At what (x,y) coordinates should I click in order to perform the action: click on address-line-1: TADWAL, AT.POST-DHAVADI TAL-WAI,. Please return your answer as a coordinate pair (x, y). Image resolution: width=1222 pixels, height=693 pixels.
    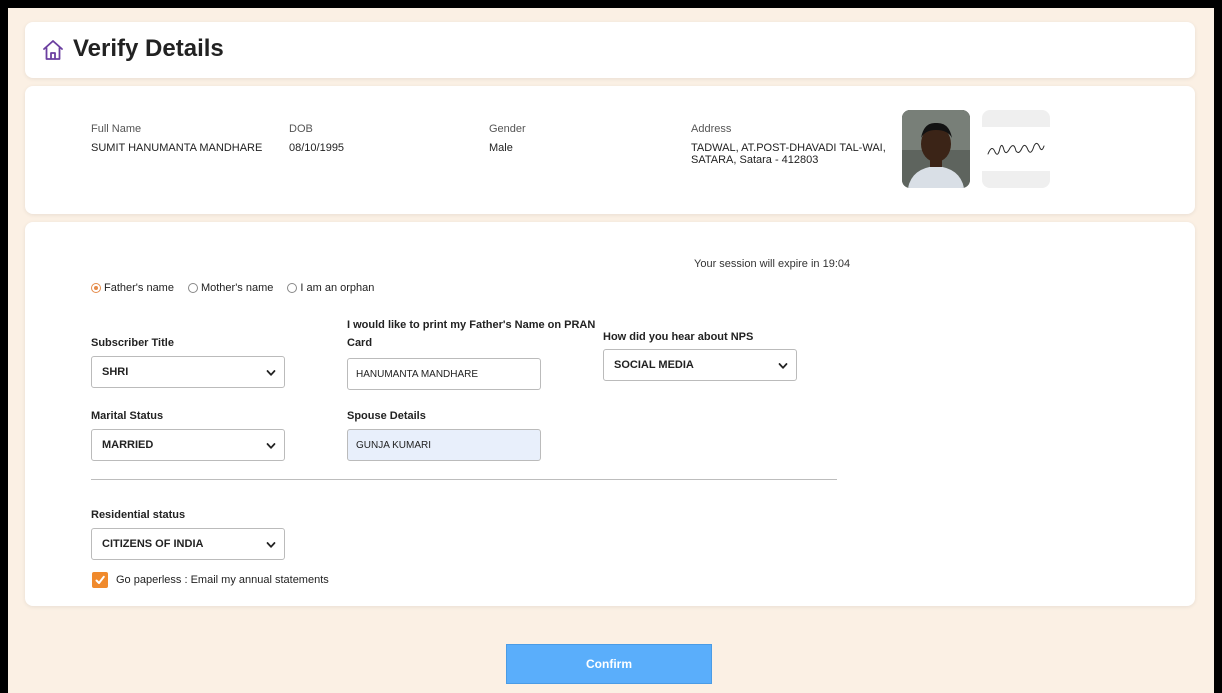
    Looking at the image, I should click on (788, 148).